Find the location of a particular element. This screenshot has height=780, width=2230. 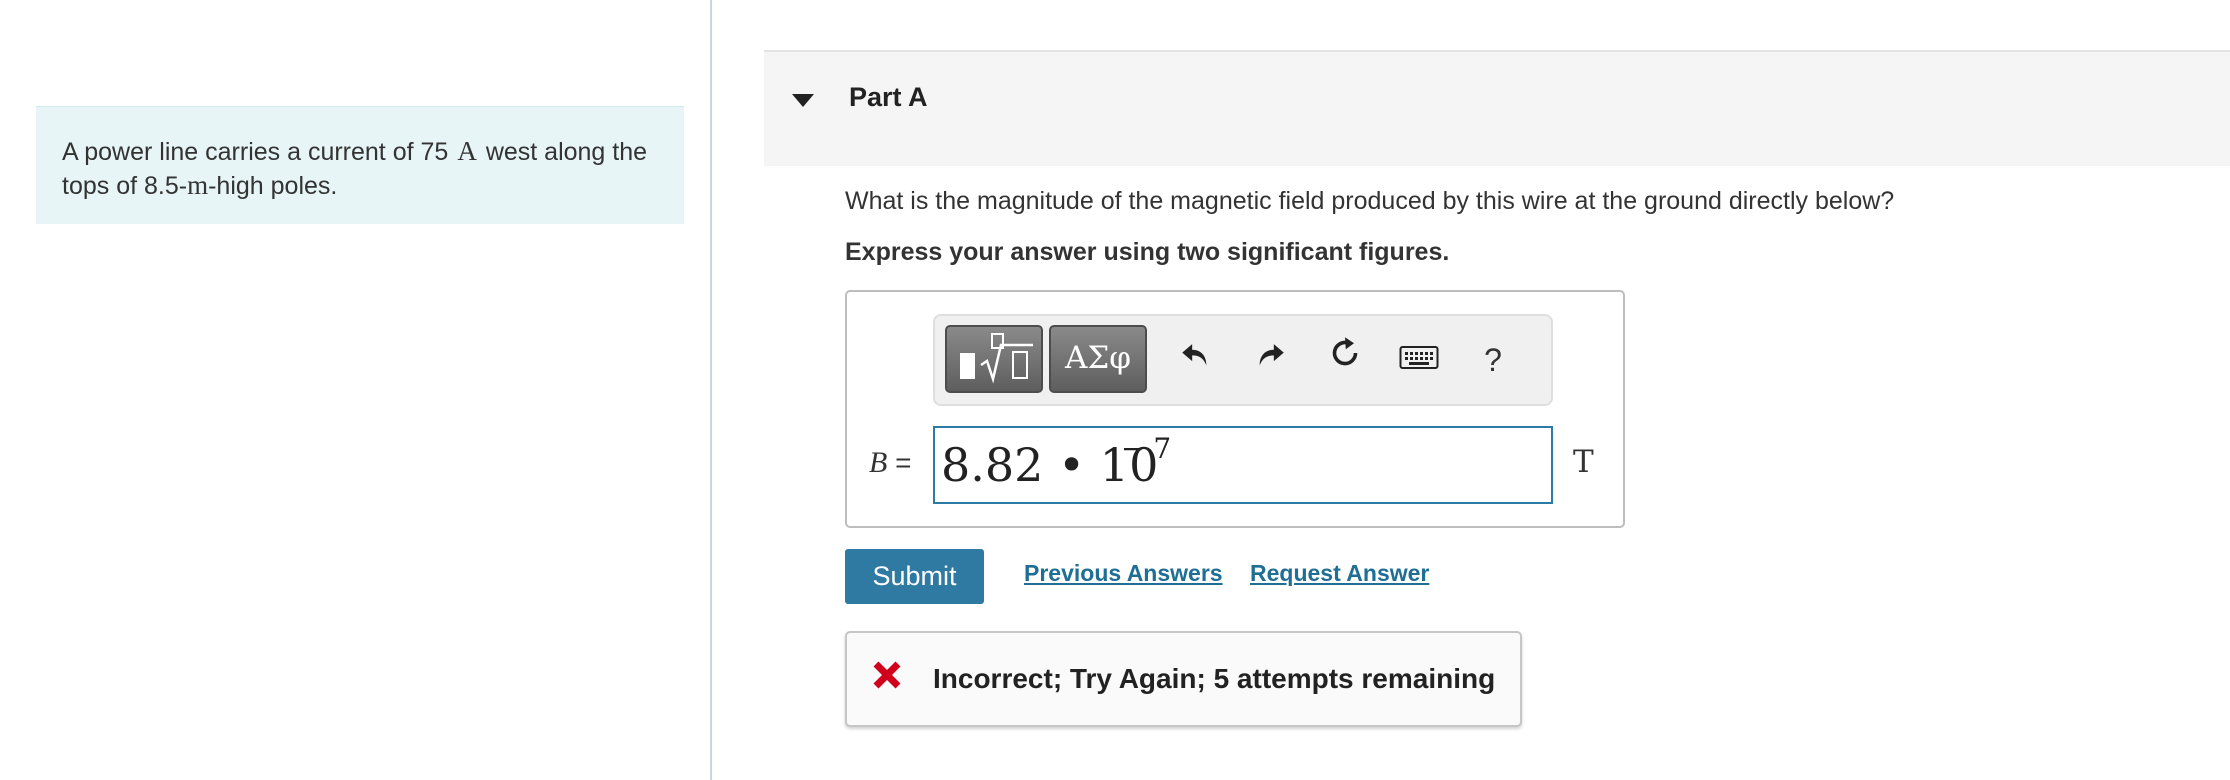

templates-button is located at coordinates (994, 359).